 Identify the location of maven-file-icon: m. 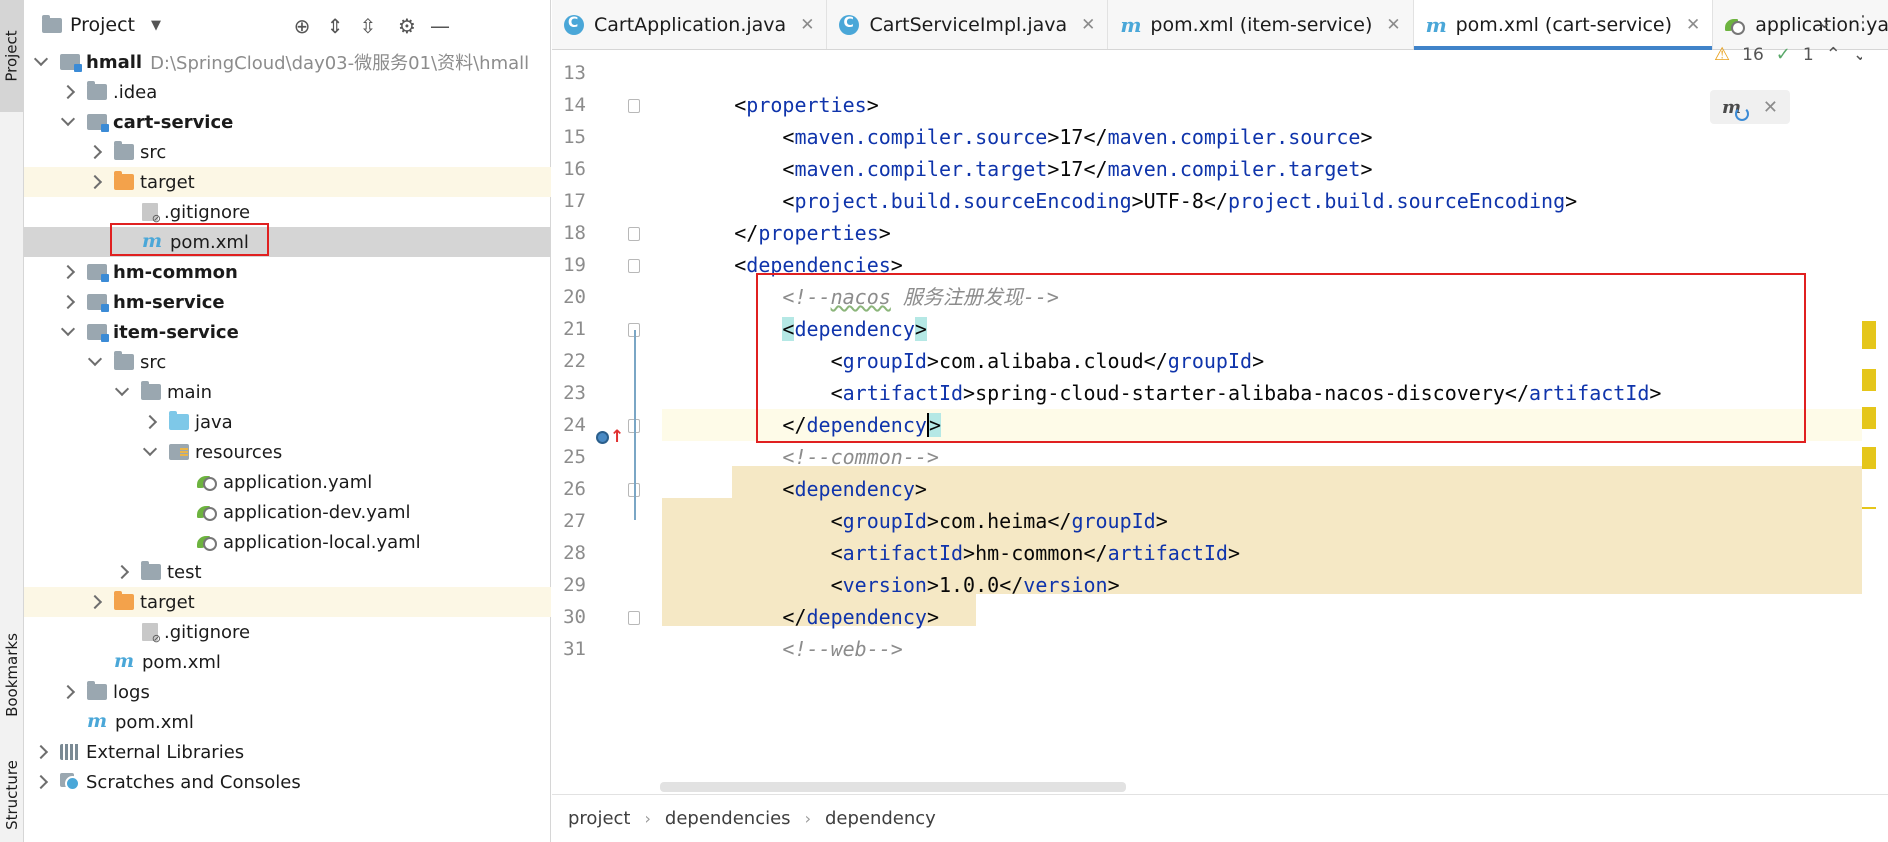
(1436, 24).